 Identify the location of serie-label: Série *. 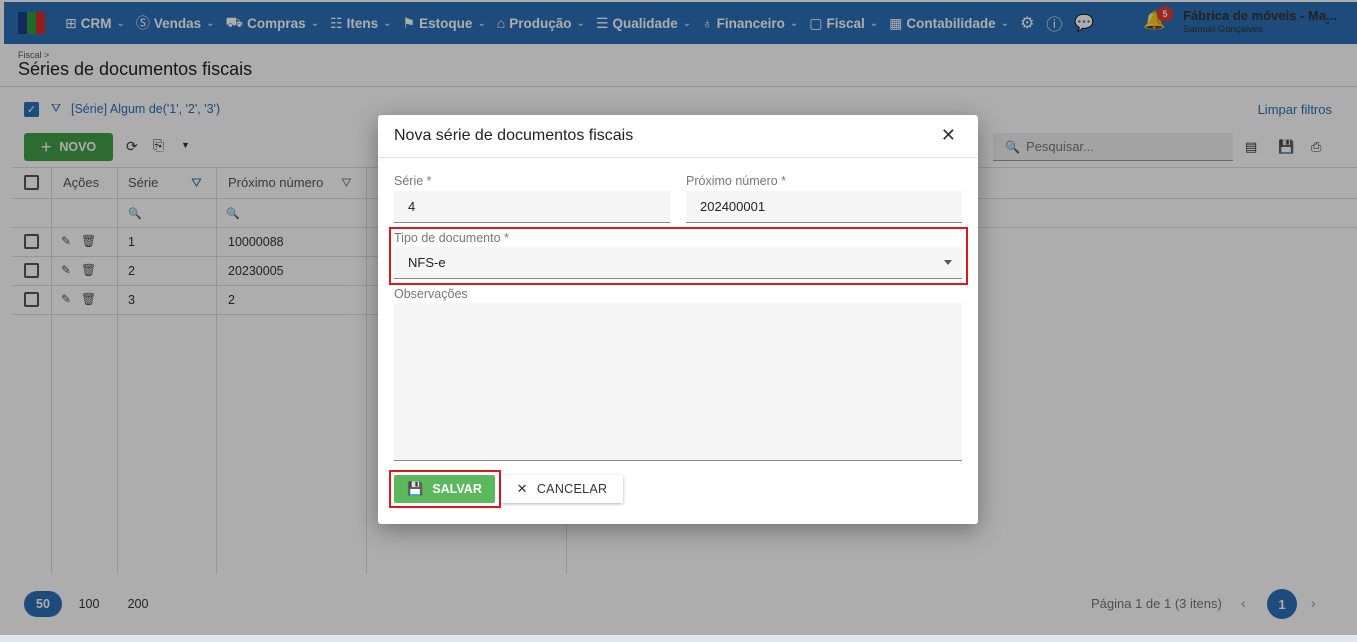
(413, 181).